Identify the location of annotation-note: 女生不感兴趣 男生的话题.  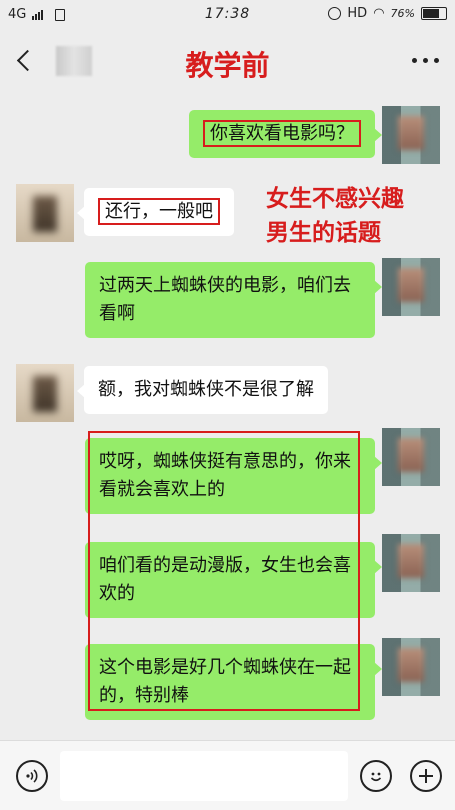
(335, 216).